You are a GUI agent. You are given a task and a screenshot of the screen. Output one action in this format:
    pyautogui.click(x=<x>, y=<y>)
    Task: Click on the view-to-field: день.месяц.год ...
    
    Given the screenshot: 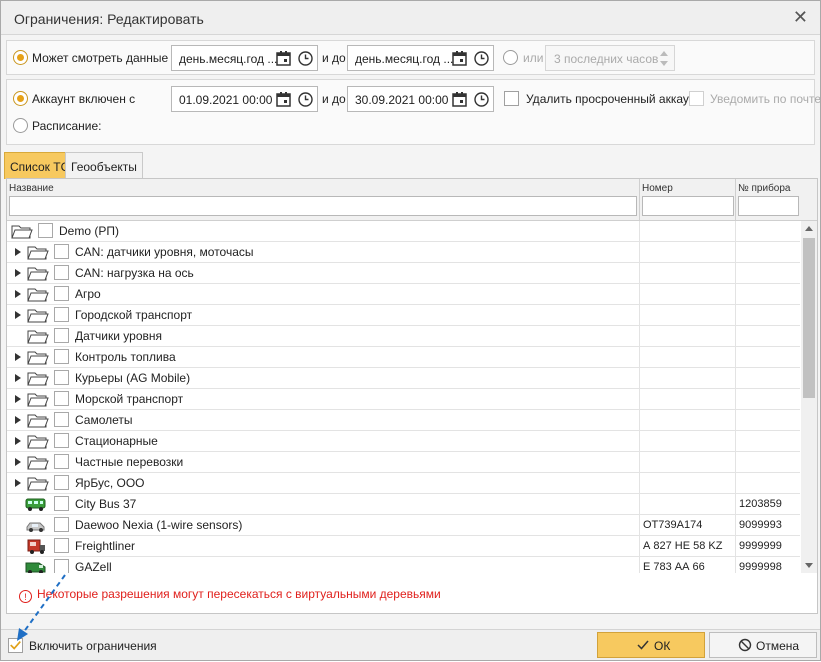 What is the action you would take?
    pyautogui.click(x=420, y=58)
    